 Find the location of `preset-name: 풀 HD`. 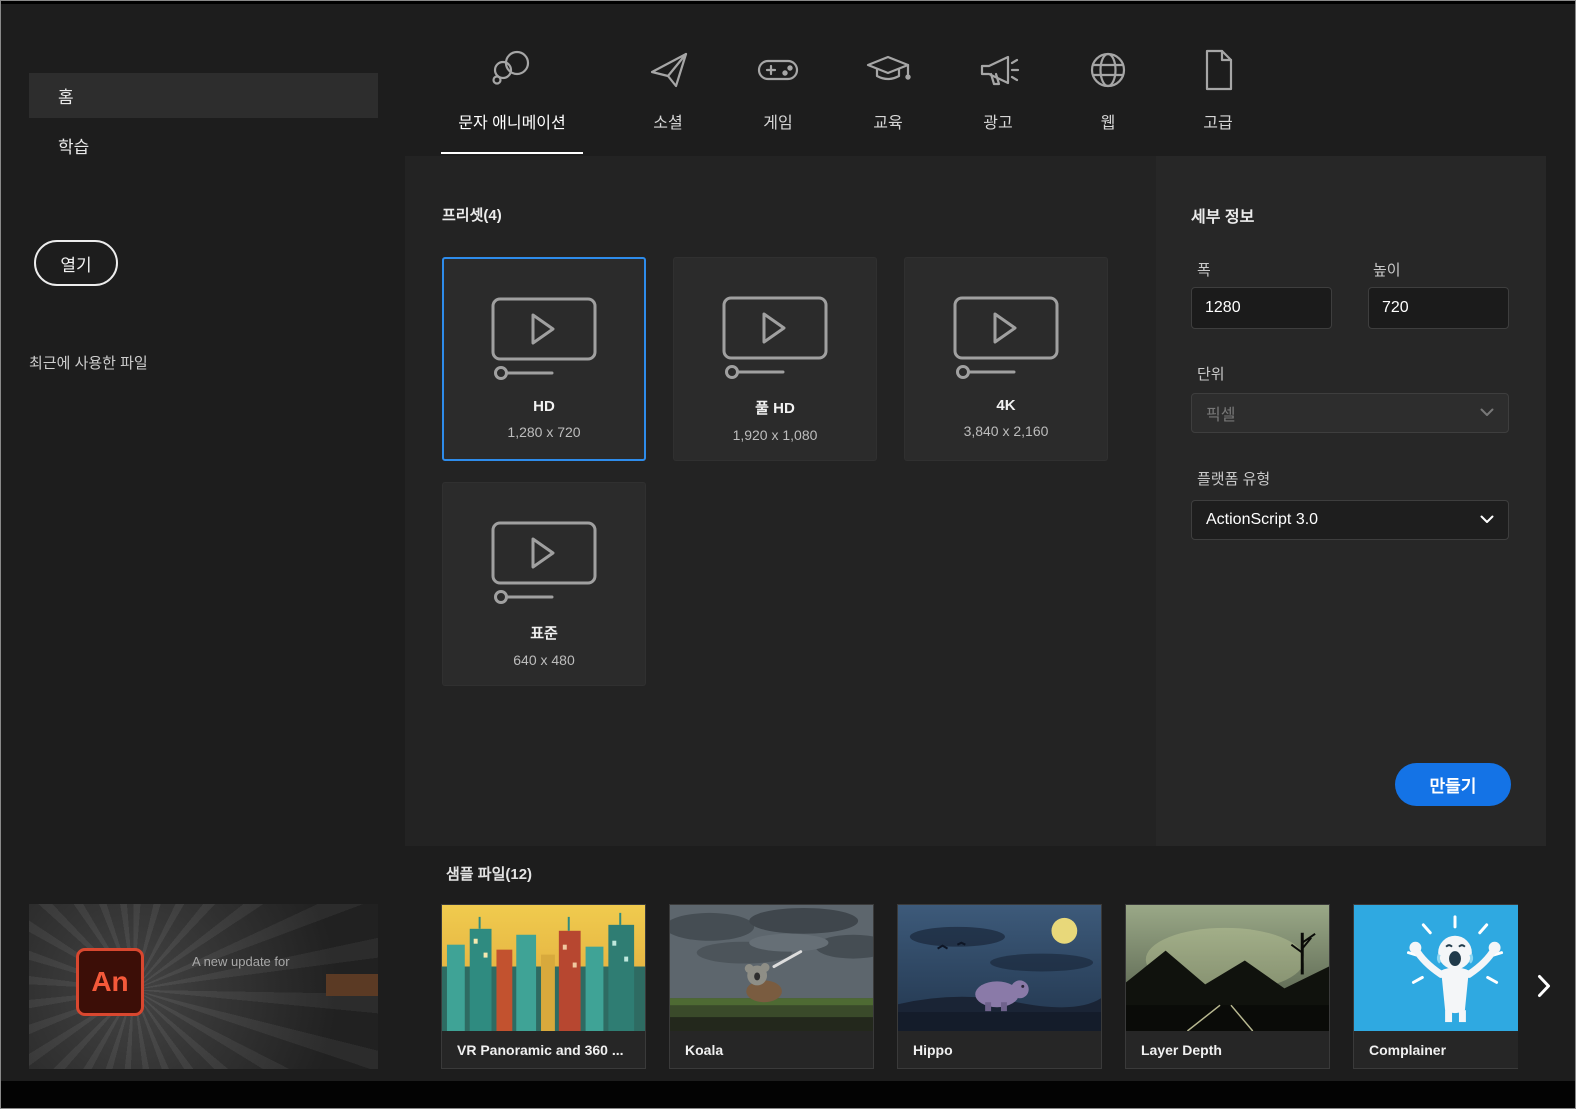

preset-name: 풀 HD is located at coordinates (775, 408).